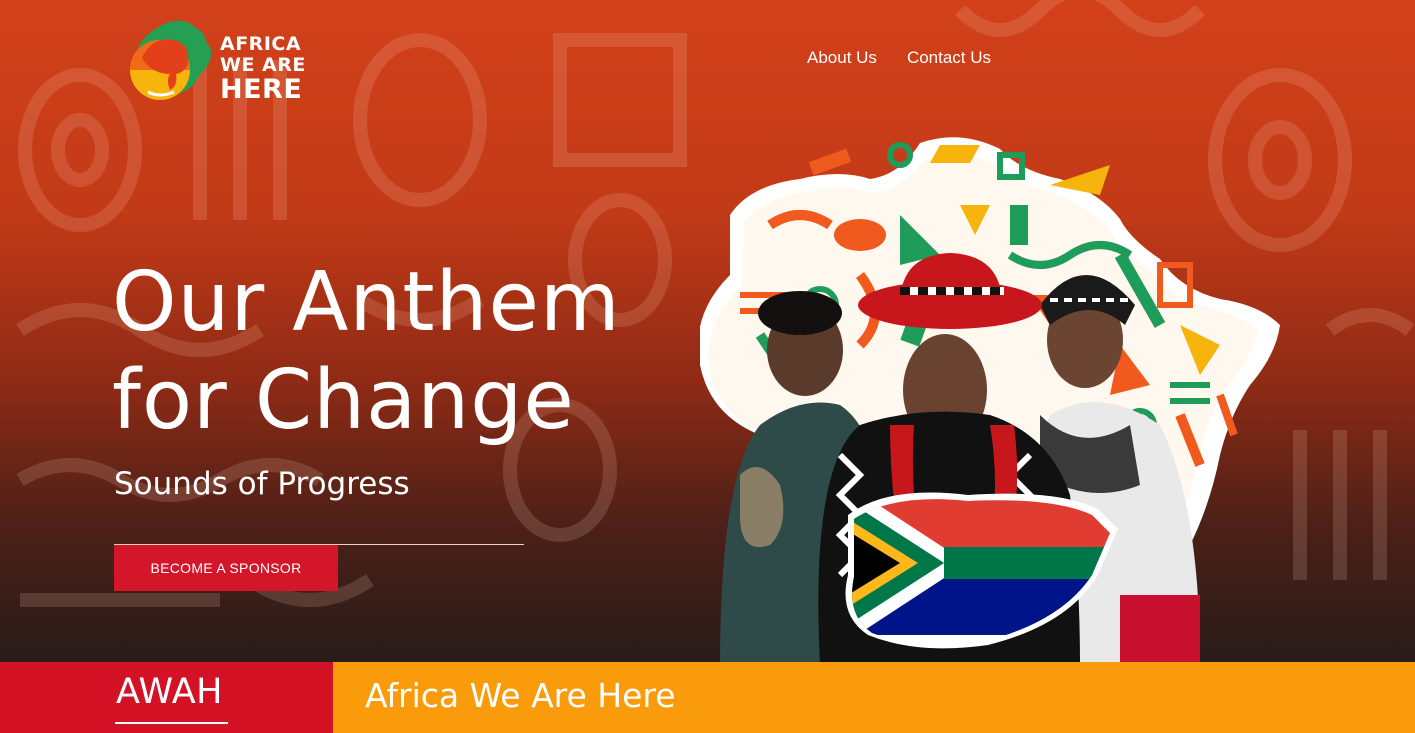 This screenshot has height=733, width=1415. What do you see at coordinates (899, 58) in the screenshot?
I see `main-nav: About Us Contact Us` at bounding box center [899, 58].